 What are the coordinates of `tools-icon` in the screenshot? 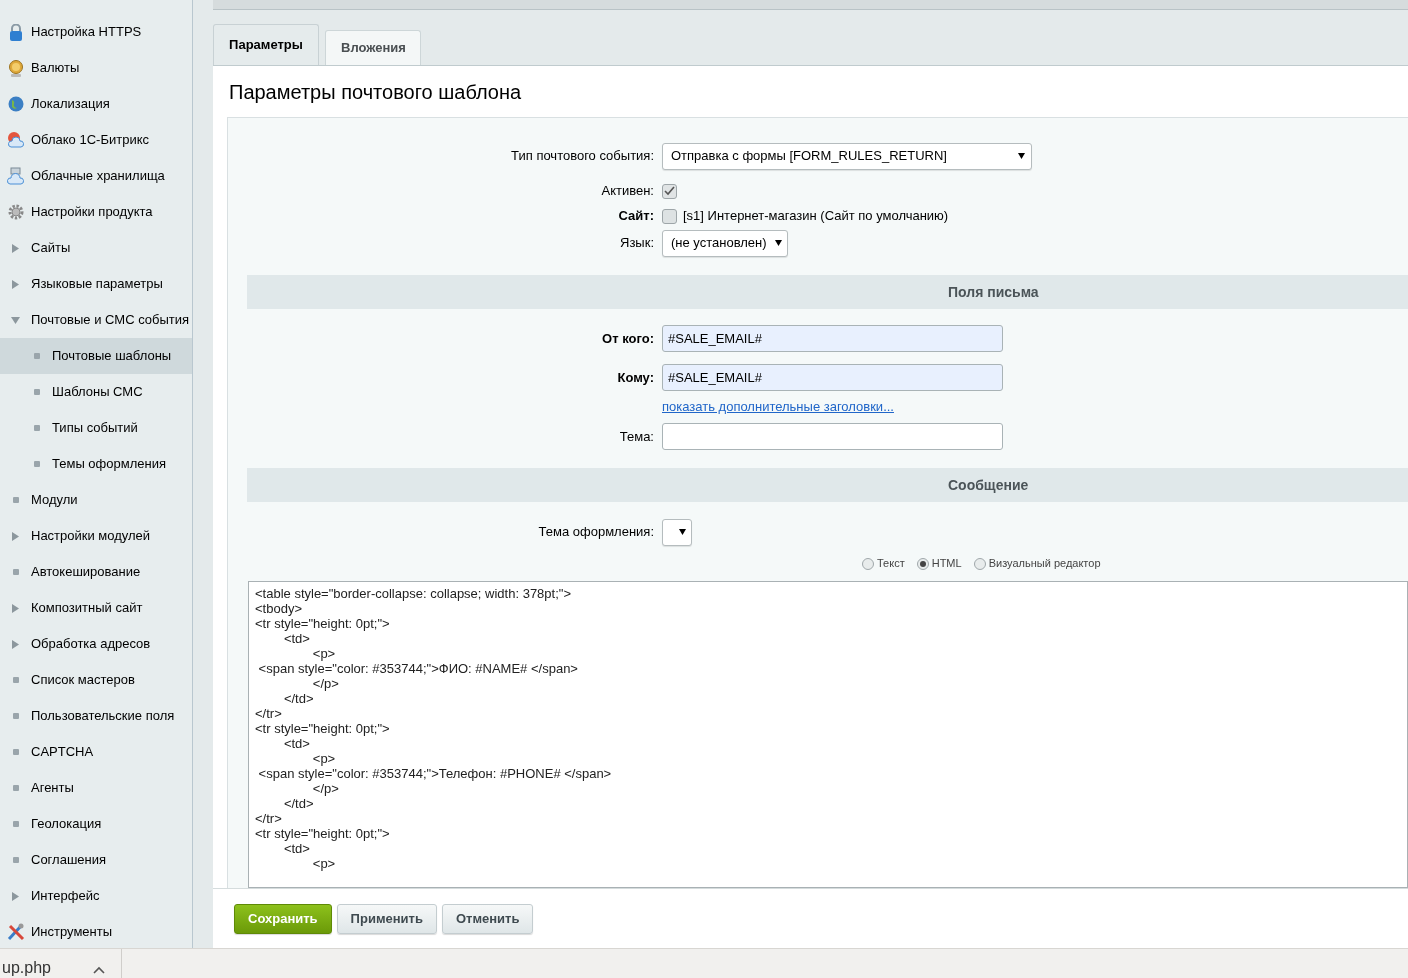 It's located at (15, 932).